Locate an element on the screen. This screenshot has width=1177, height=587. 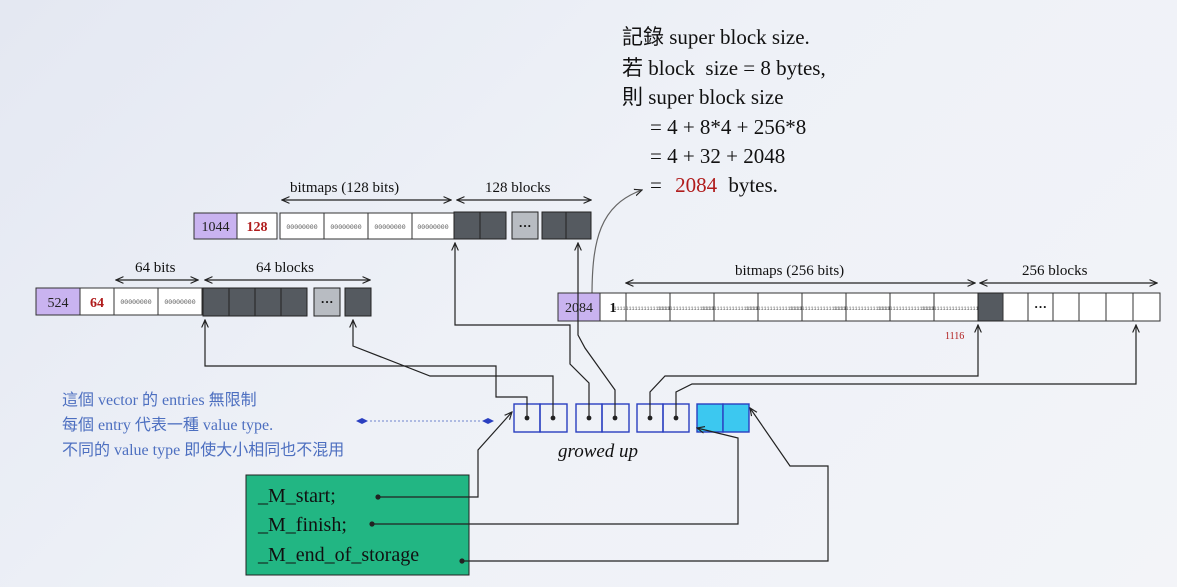
note-line-3: 則 super block size is located at coordinates (703, 97).